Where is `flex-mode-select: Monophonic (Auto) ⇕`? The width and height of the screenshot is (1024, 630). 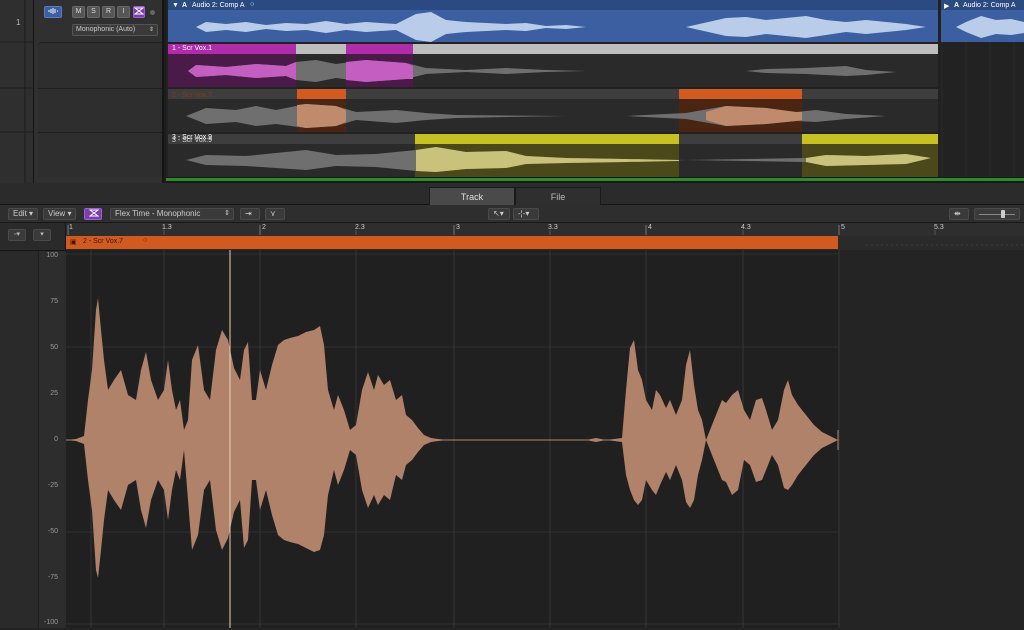 flex-mode-select: Monophonic (Auto) ⇕ is located at coordinates (115, 30).